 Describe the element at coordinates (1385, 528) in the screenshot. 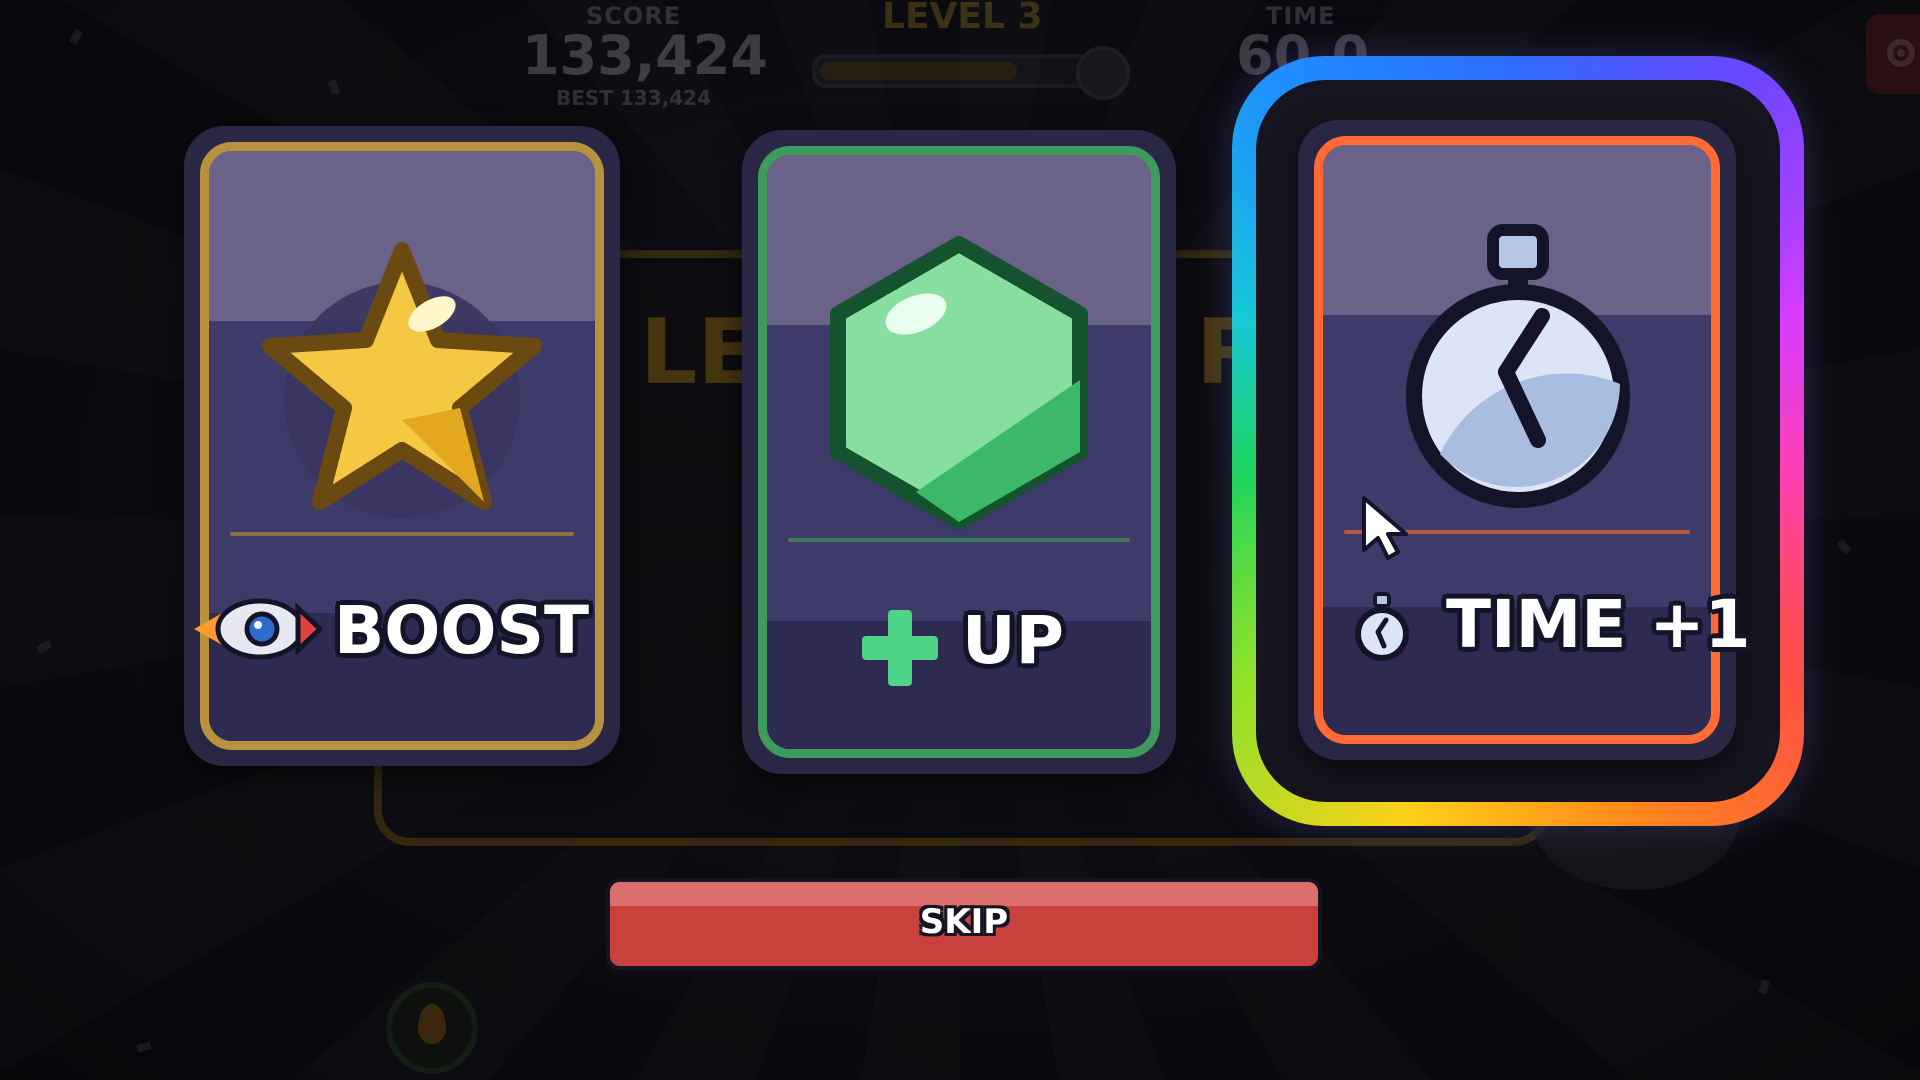

I see `mouse-cursor-icon` at that location.